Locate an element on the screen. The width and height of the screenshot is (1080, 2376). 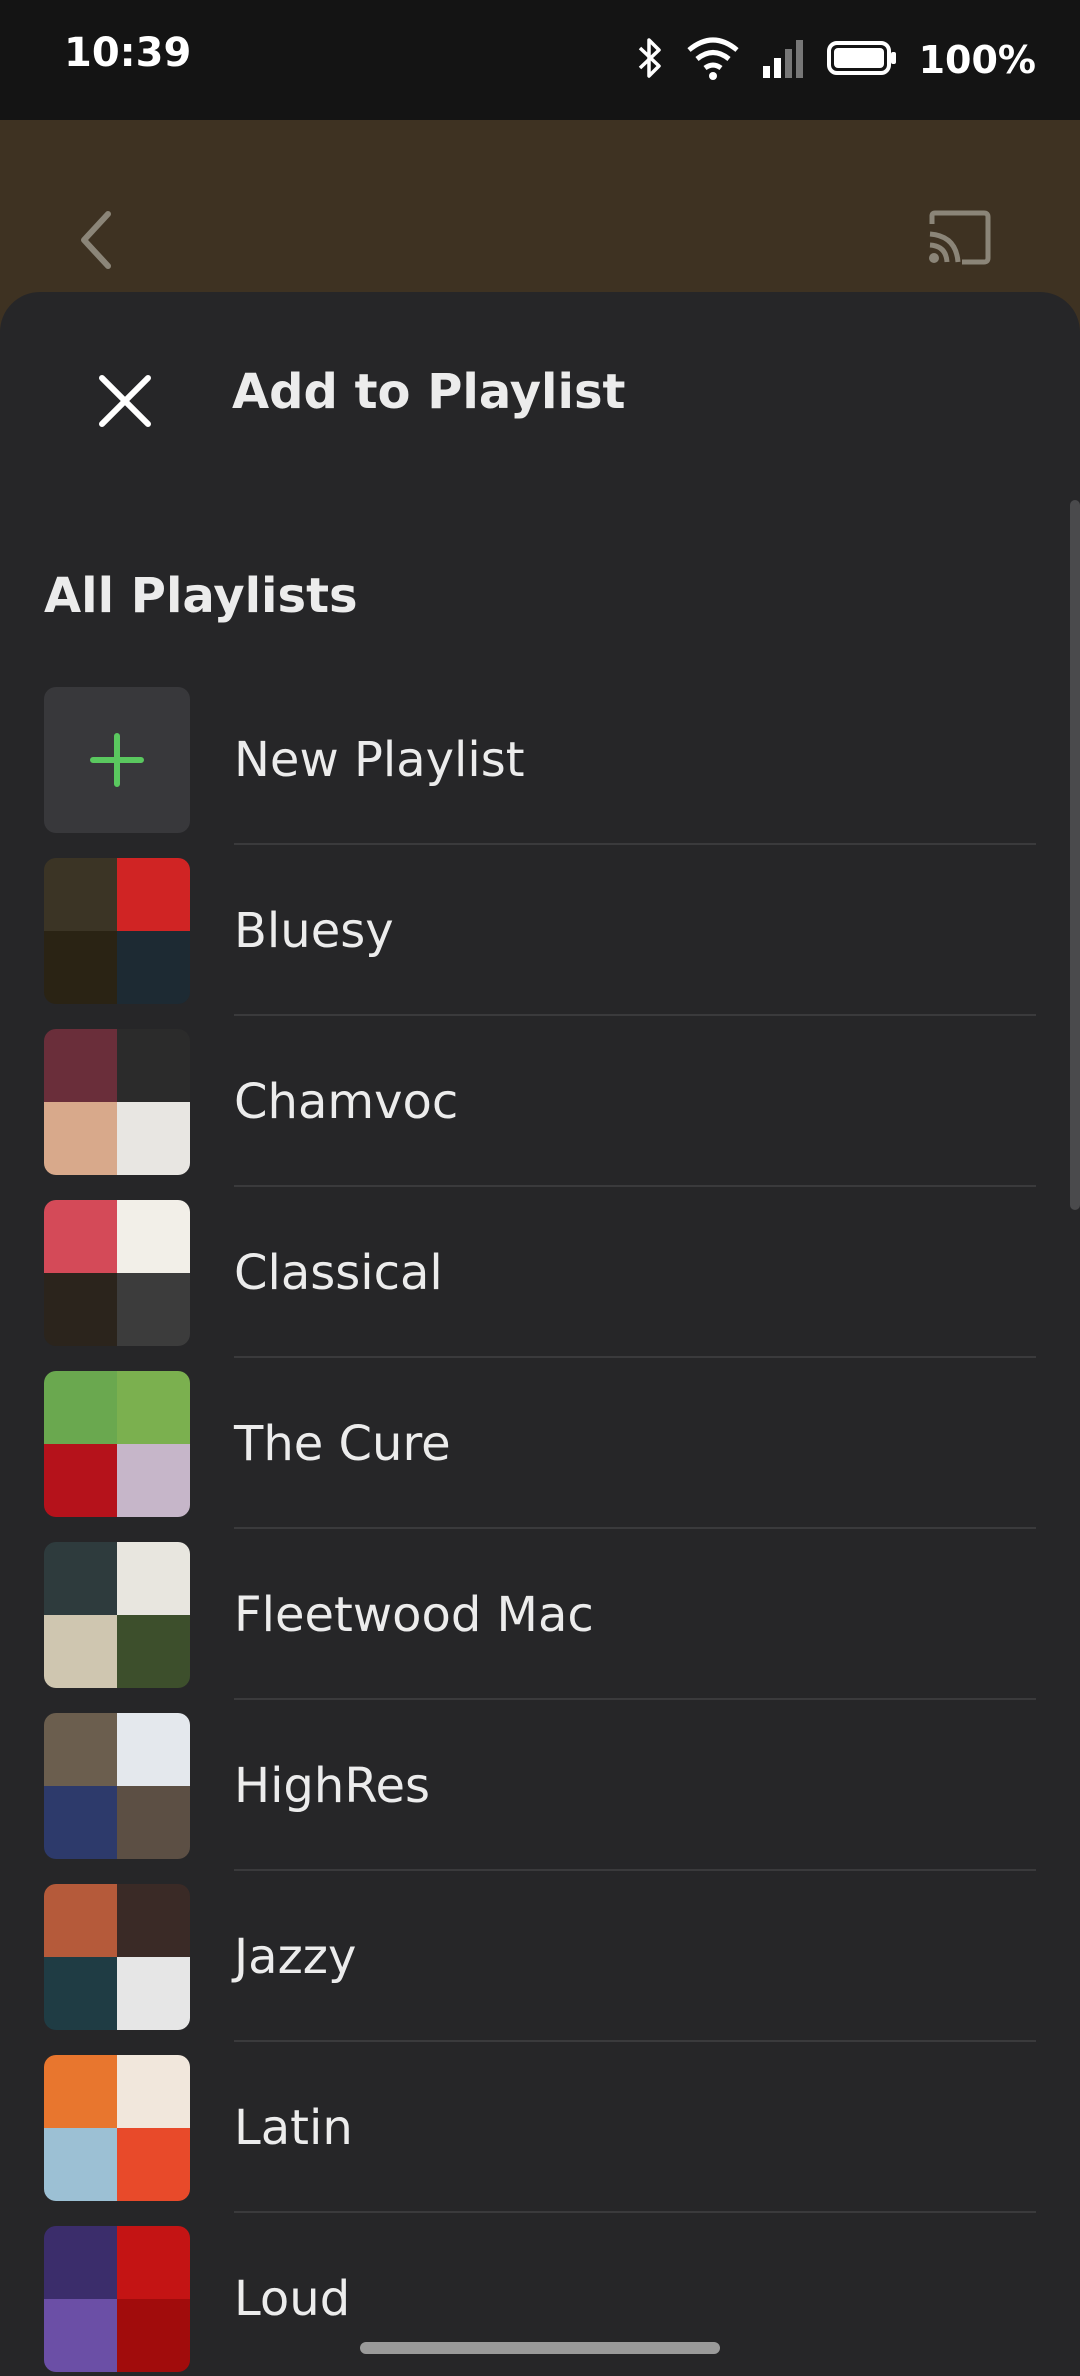
sheet-title: Add to Playlist is located at coordinates (429, 392).